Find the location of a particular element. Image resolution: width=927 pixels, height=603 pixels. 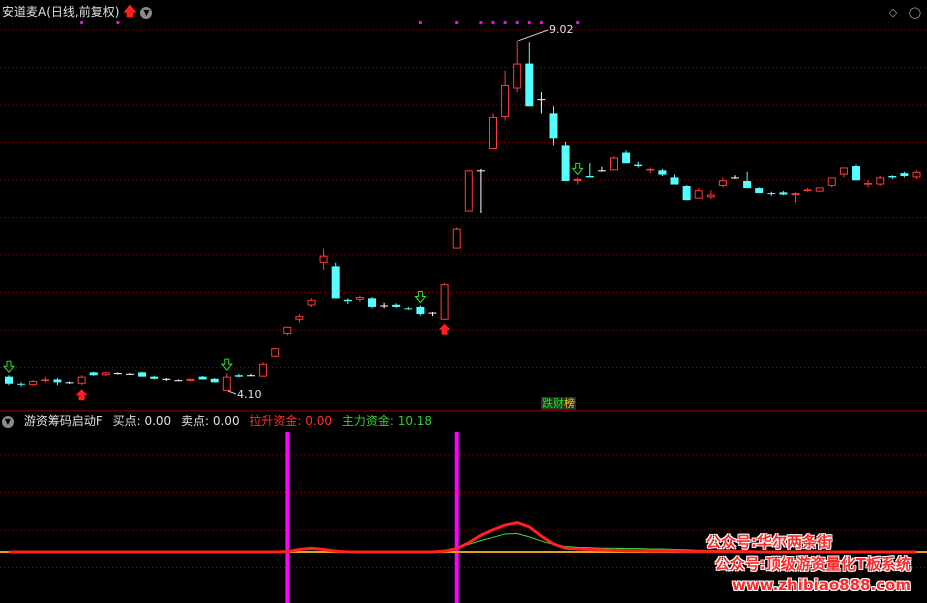

high-pointer is located at coordinates (533, 35).